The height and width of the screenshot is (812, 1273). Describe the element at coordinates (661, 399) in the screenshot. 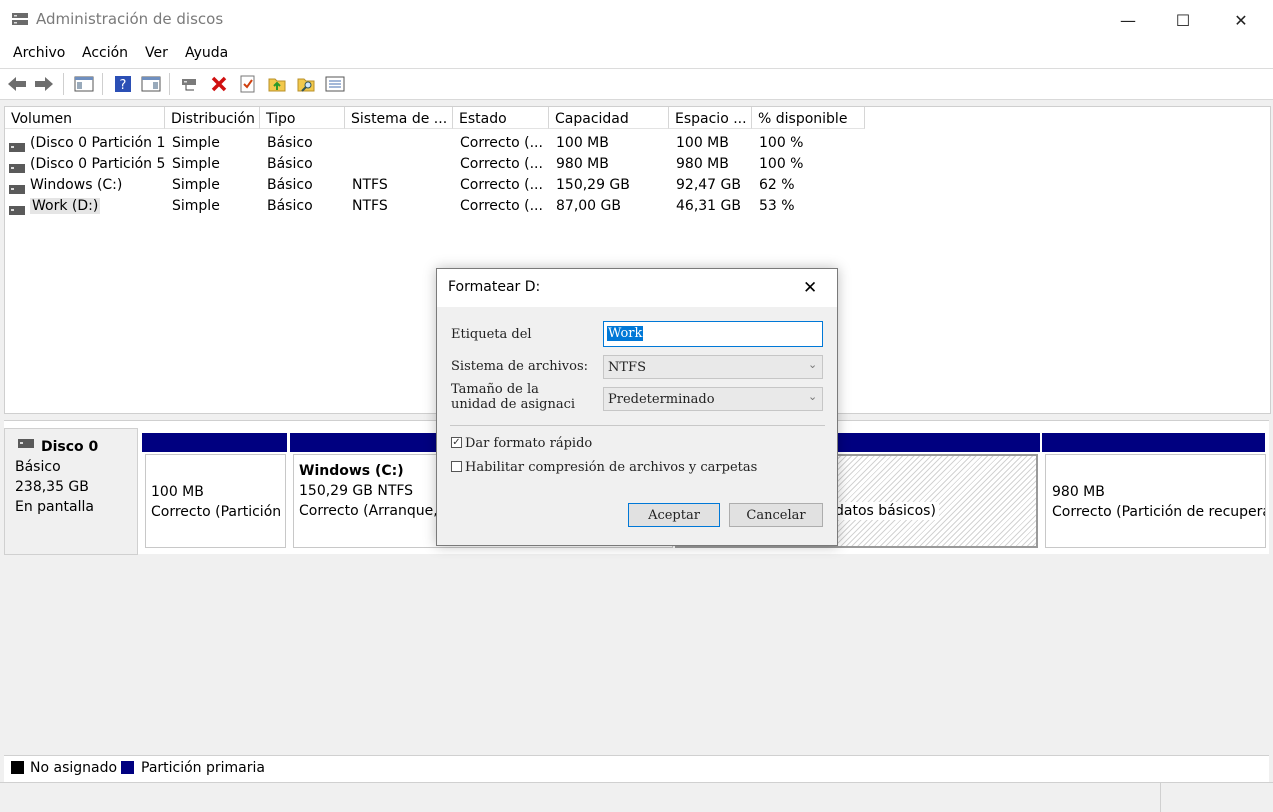

I see `allocation-value: Predeterminado` at that location.